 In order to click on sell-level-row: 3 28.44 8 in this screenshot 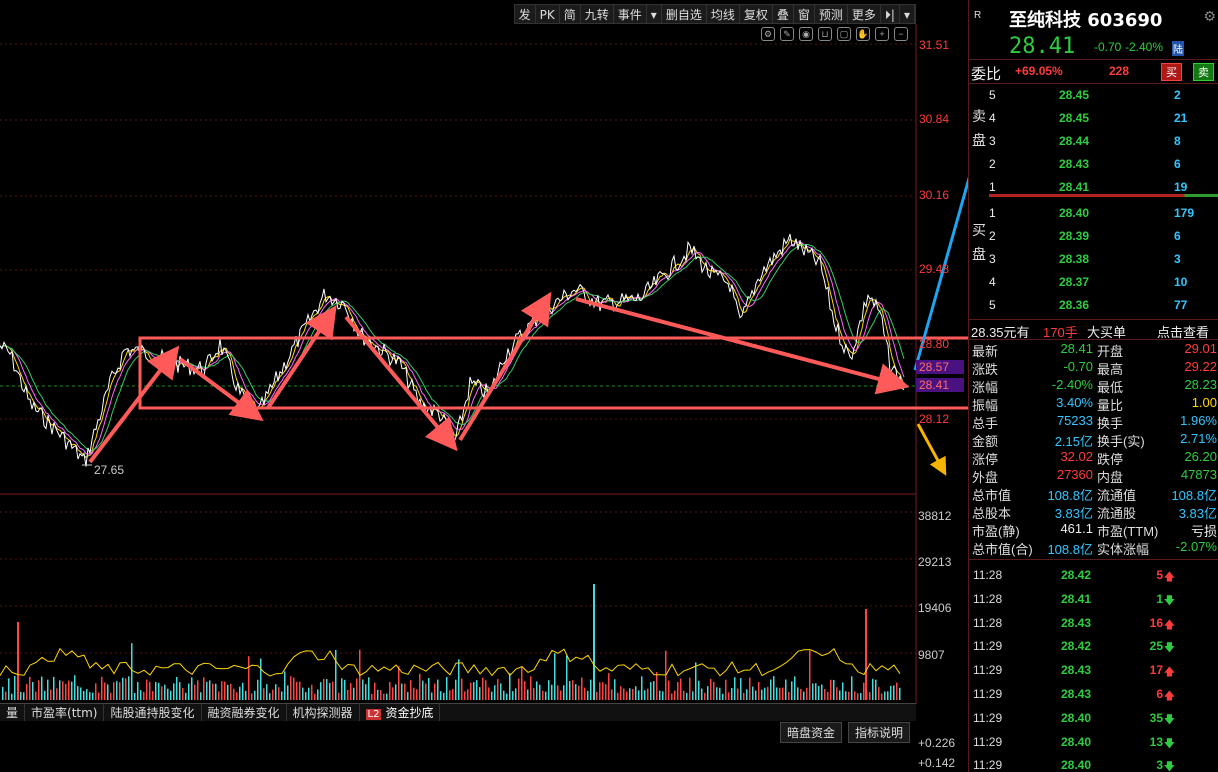, I will do `click(1093, 141)`.